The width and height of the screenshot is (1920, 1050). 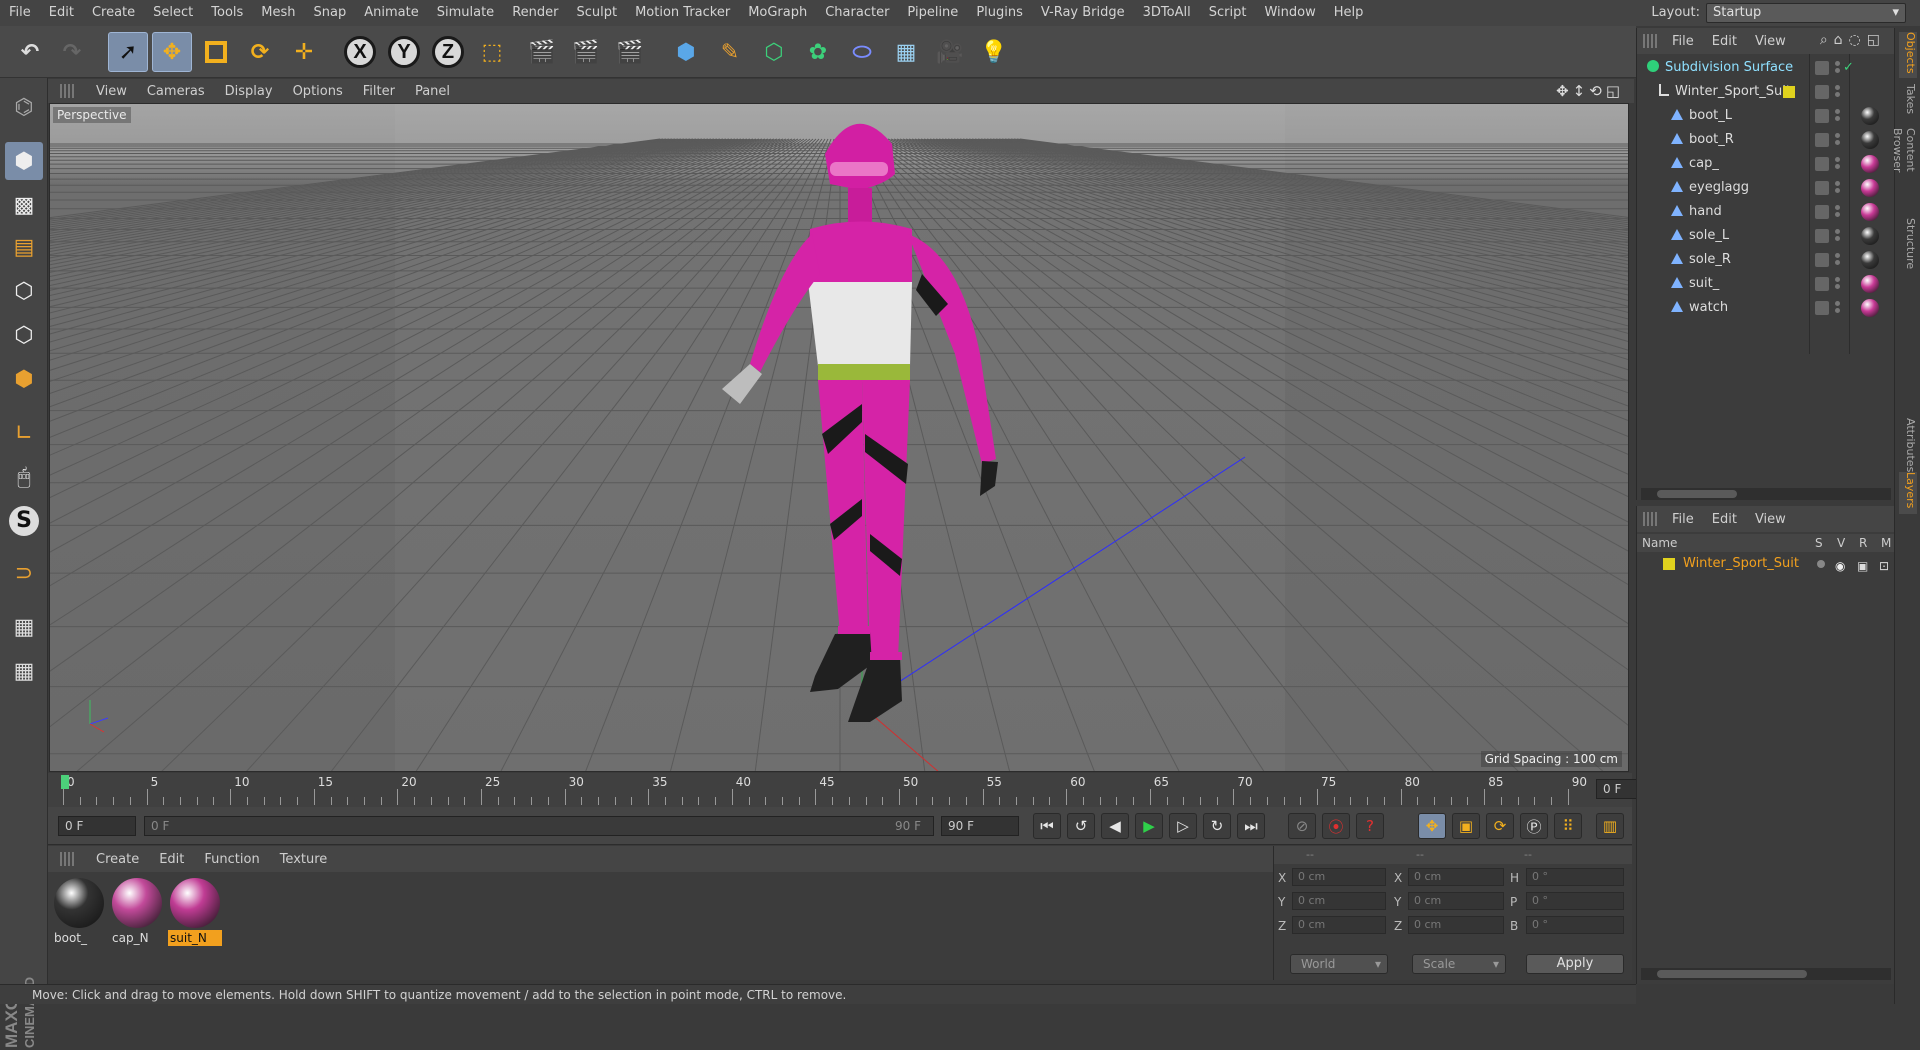 What do you see at coordinates (857, 13) in the screenshot?
I see `menu-character: Character` at bounding box center [857, 13].